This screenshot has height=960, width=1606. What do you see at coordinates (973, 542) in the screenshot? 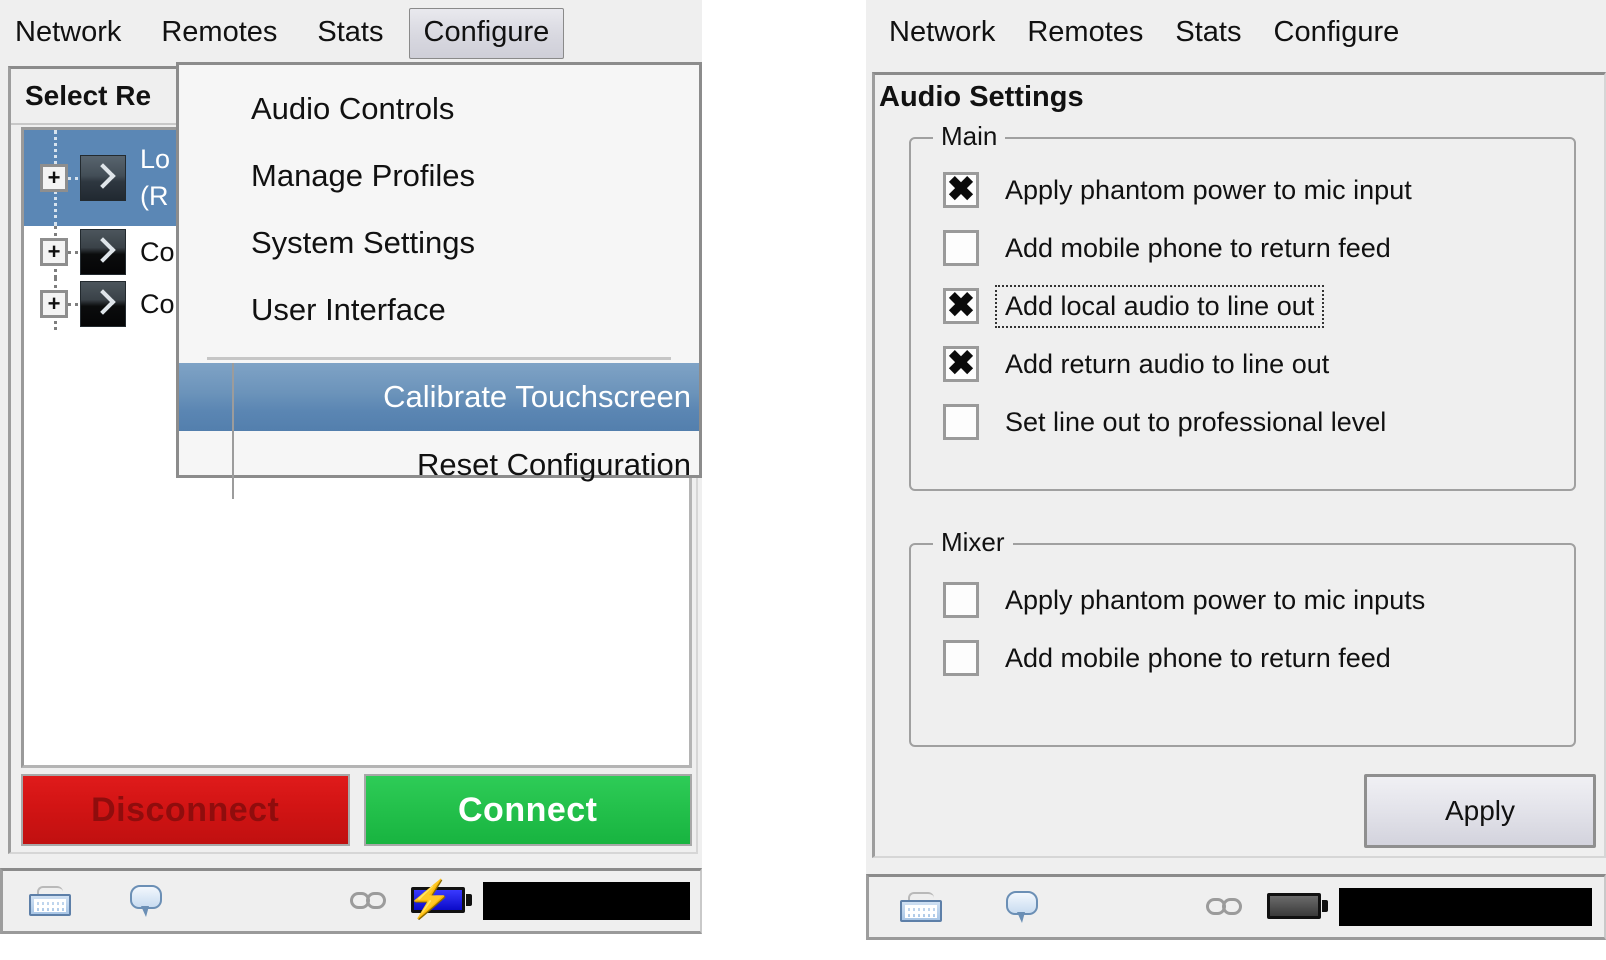
I see `group-mixer-legend: Mixer` at bounding box center [973, 542].